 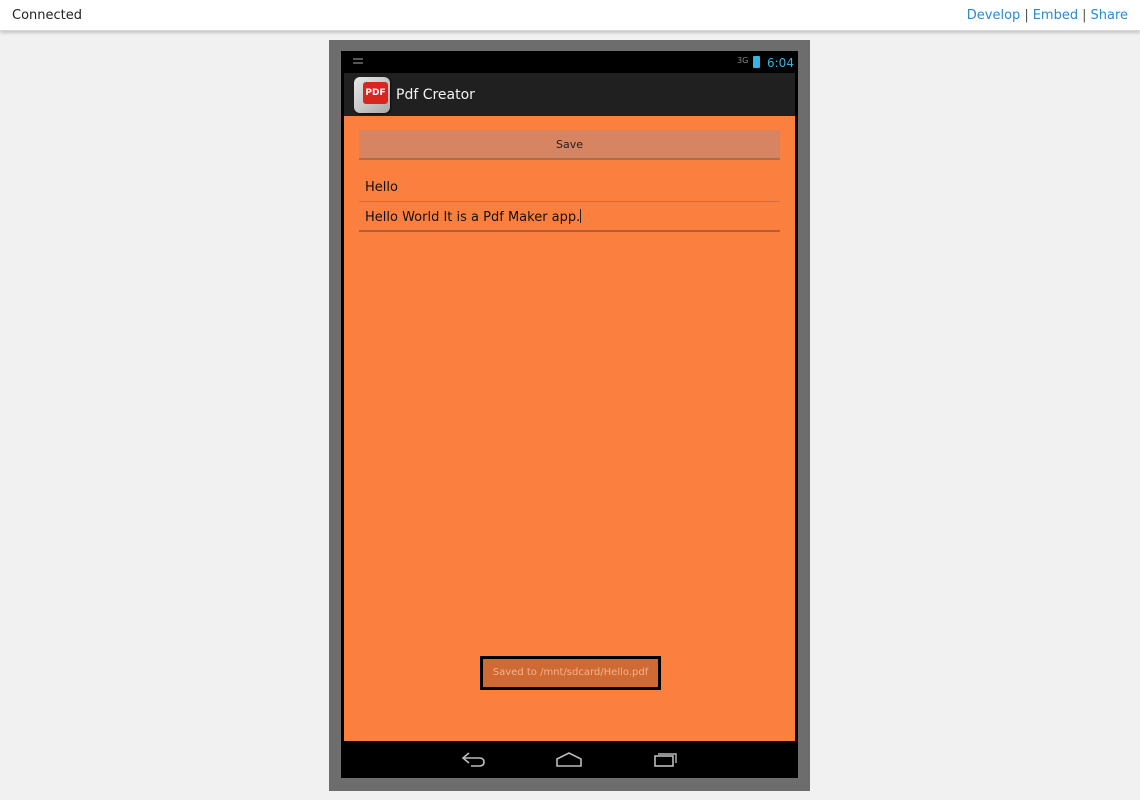 What do you see at coordinates (569, 94) in the screenshot?
I see `action-bar: PDF Pdf Creator` at bounding box center [569, 94].